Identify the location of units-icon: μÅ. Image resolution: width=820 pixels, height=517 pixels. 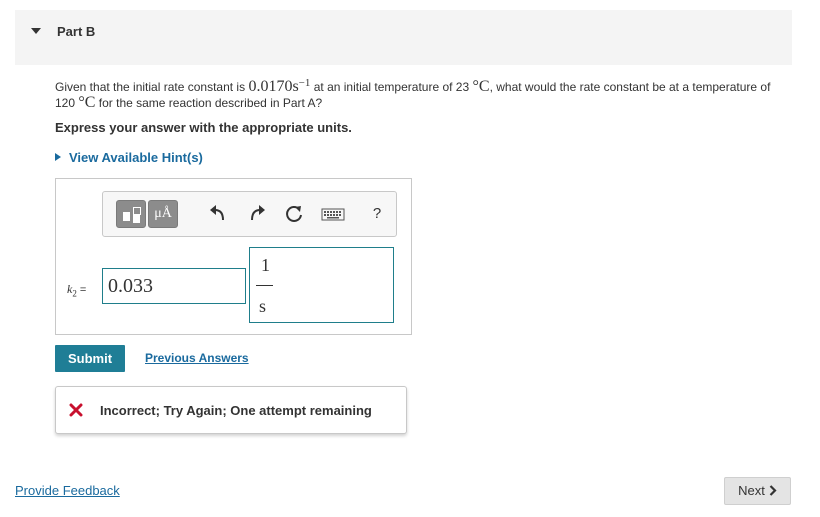
(163, 214).